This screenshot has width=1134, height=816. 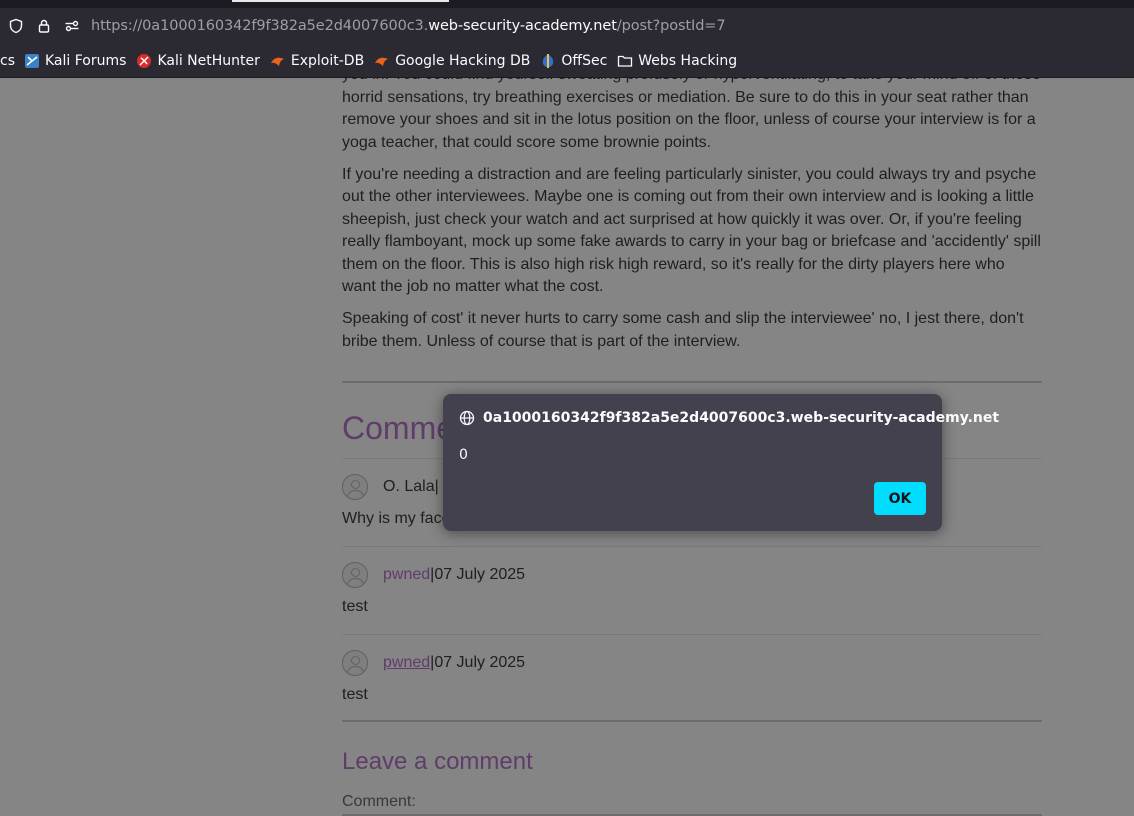 I want to click on ghdb-icon, so click(x=382, y=61).